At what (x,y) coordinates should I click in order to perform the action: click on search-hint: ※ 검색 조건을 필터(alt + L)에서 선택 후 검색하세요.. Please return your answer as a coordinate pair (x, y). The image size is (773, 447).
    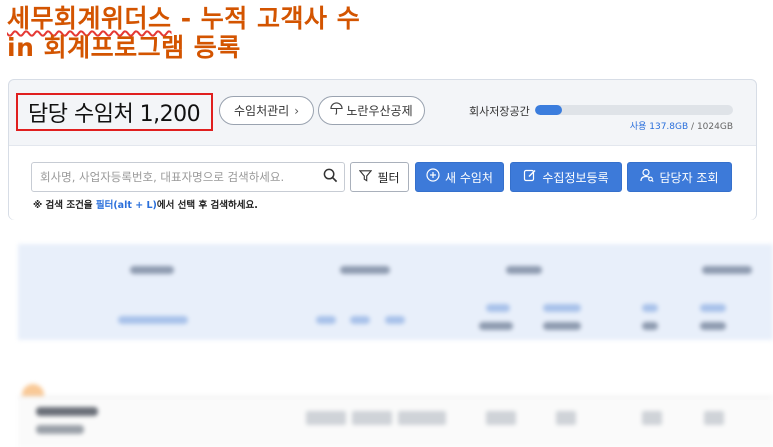
    Looking at the image, I should click on (145, 204).